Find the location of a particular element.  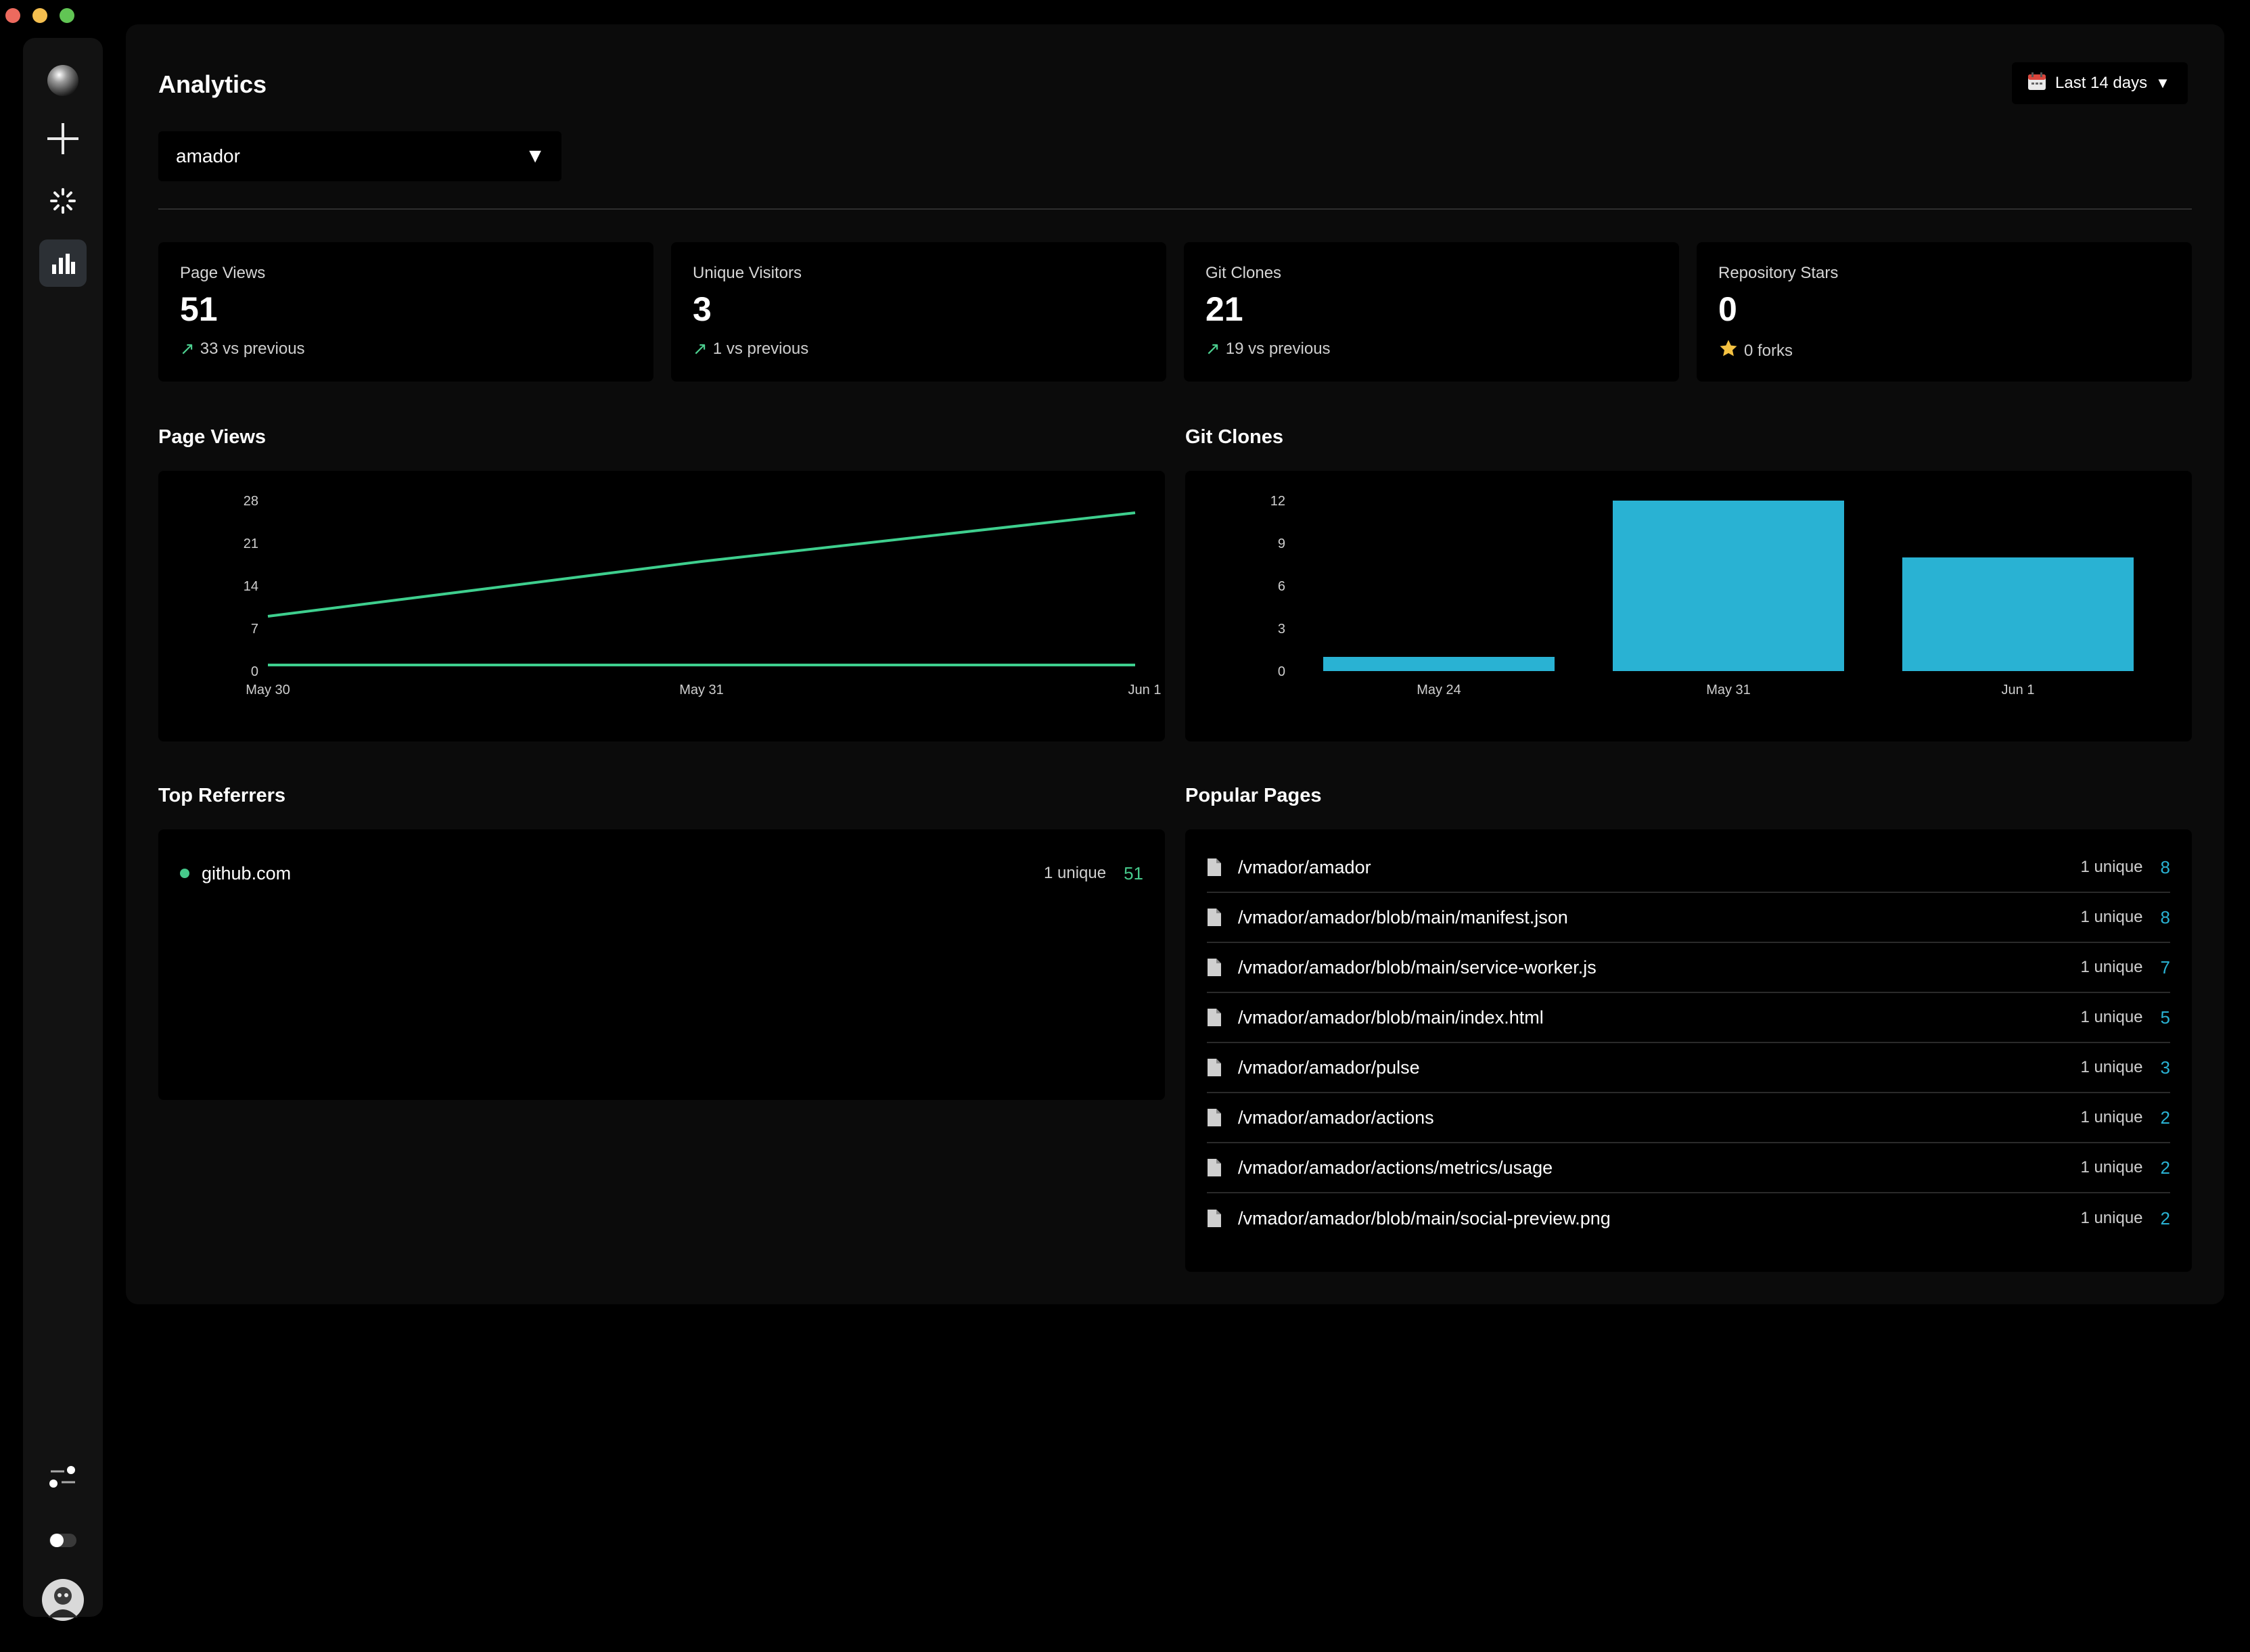

stat-sub-text: 19 vs previous is located at coordinates (1278, 348).